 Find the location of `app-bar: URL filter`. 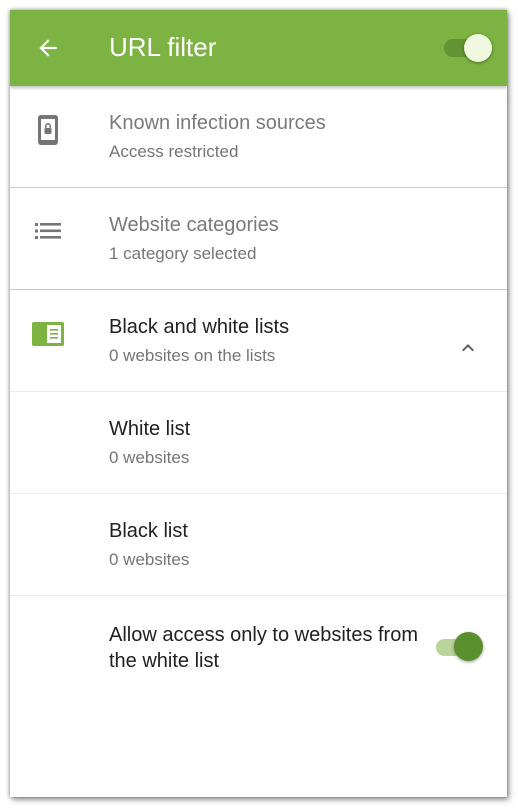

app-bar: URL filter is located at coordinates (258, 48).